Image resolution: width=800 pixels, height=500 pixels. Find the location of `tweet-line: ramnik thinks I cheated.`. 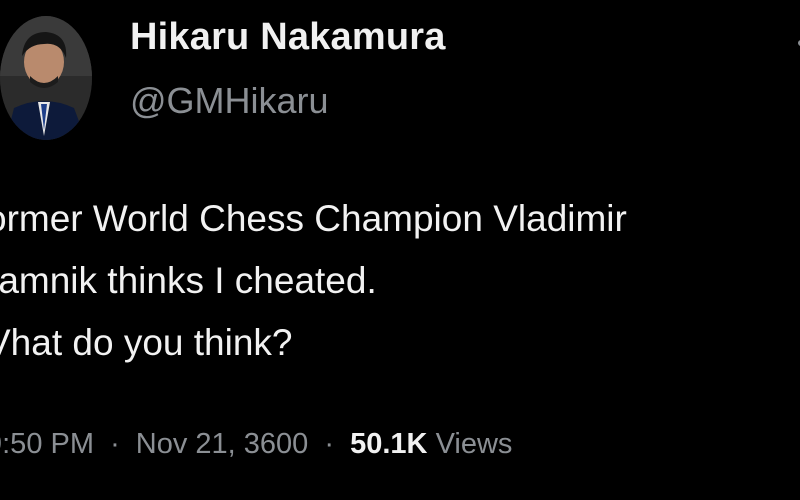

tweet-line: ramnik thinks I cheated. is located at coordinates (188, 280).